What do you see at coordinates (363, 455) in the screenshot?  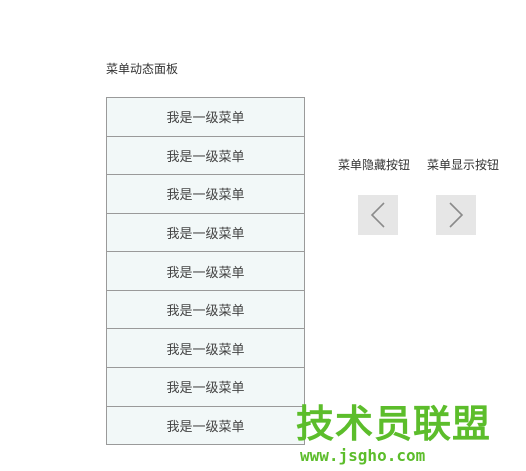 I see `watermark-url: www.jsgho.com` at bounding box center [363, 455].